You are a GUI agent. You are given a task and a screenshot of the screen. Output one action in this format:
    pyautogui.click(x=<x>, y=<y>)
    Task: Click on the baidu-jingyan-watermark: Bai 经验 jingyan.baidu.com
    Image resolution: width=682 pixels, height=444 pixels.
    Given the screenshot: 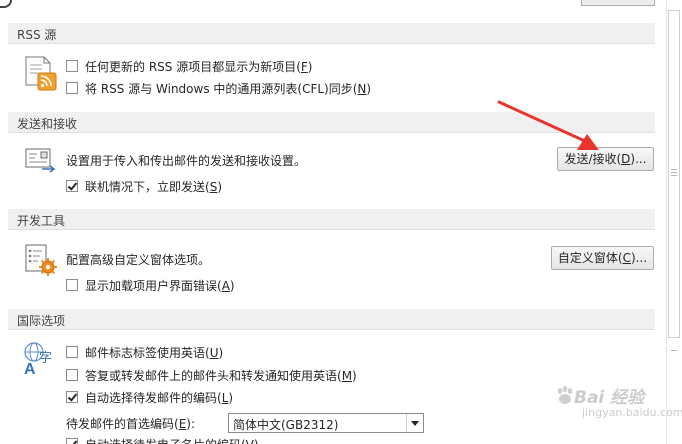 What is the action you would take?
    pyautogui.click(x=615, y=407)
    